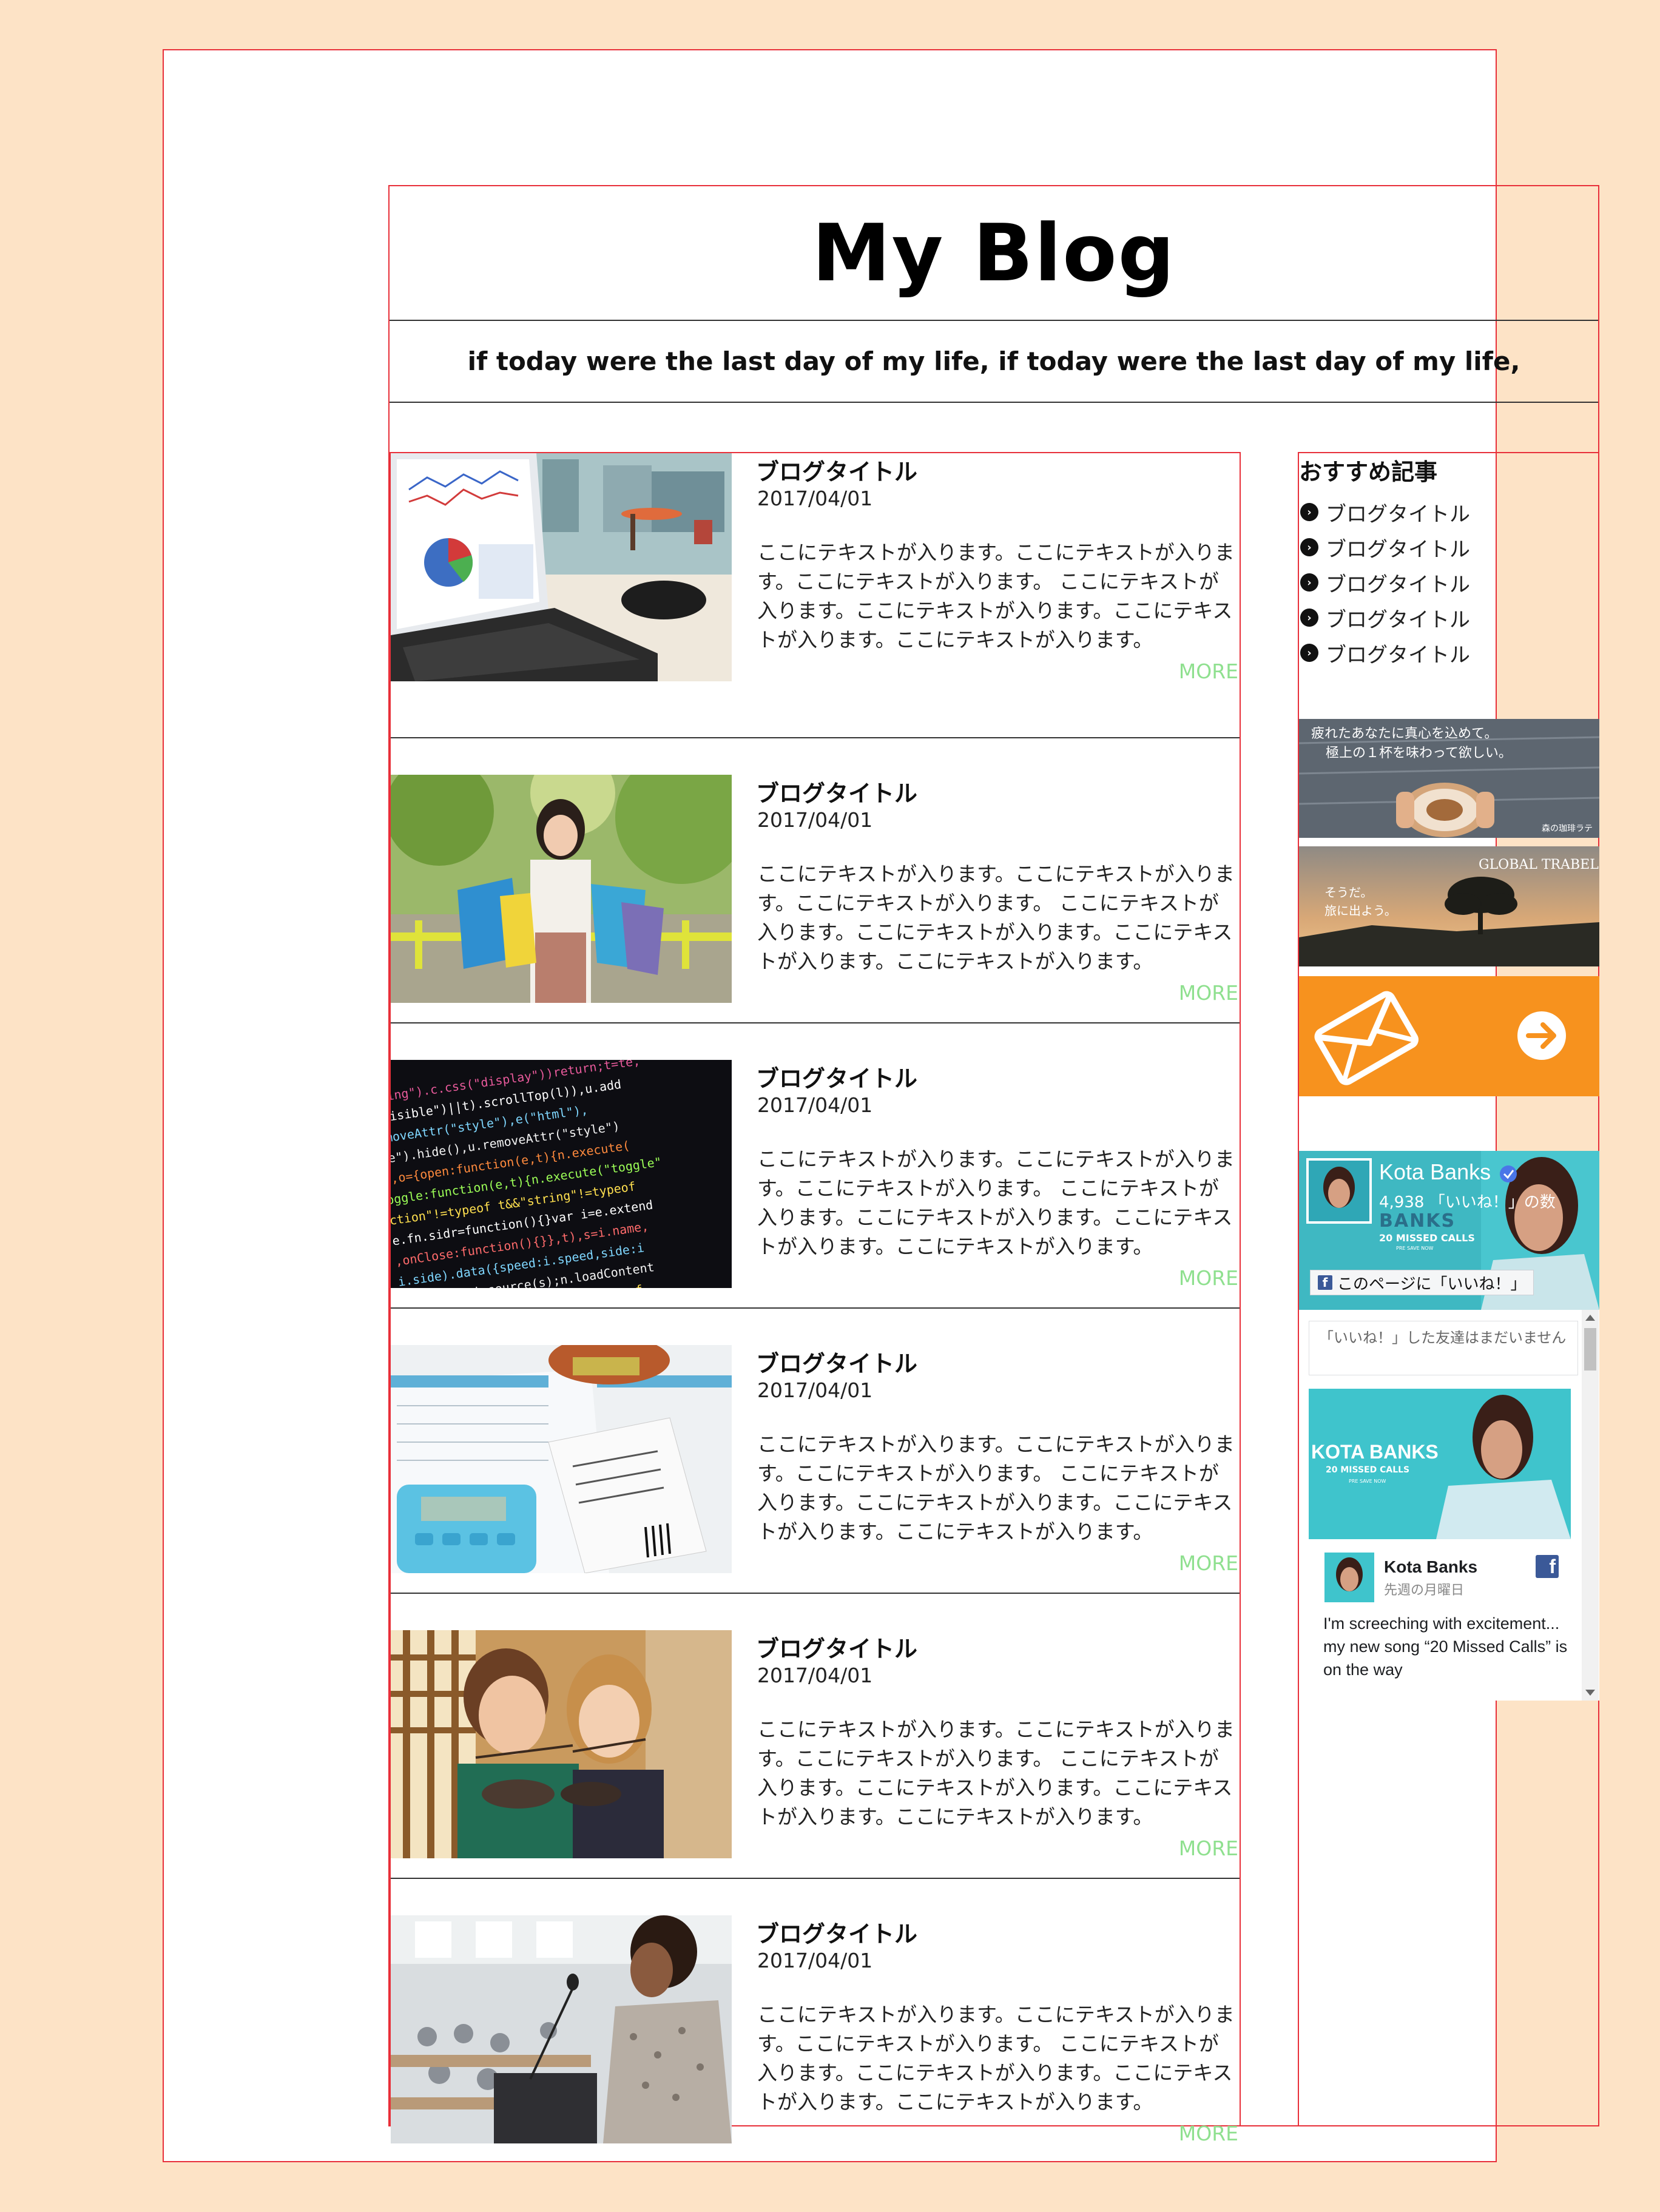 The width and height of the screenshot is (1660, 2212). Describe the element at coordinates (1427, 1238) in the screenshot. I see `cover-subtitle: 20 MISSED CALLS` at that location.